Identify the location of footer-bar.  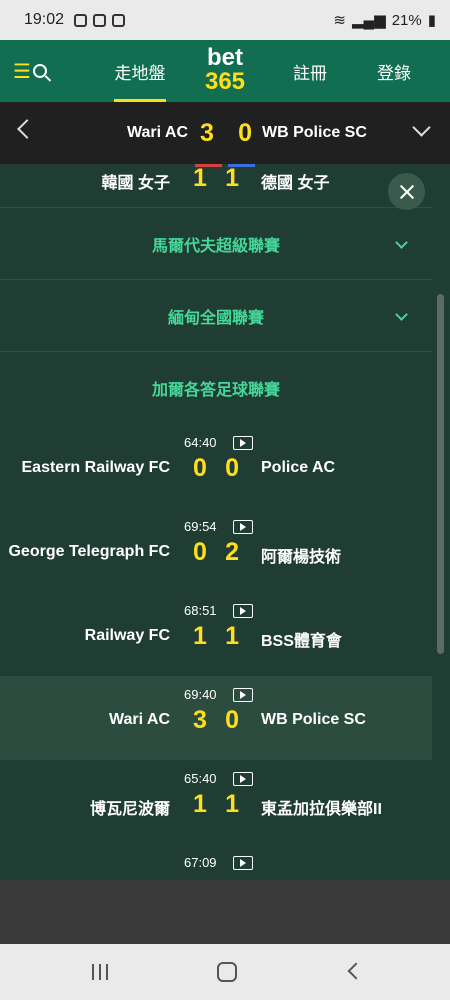
(225, 912).